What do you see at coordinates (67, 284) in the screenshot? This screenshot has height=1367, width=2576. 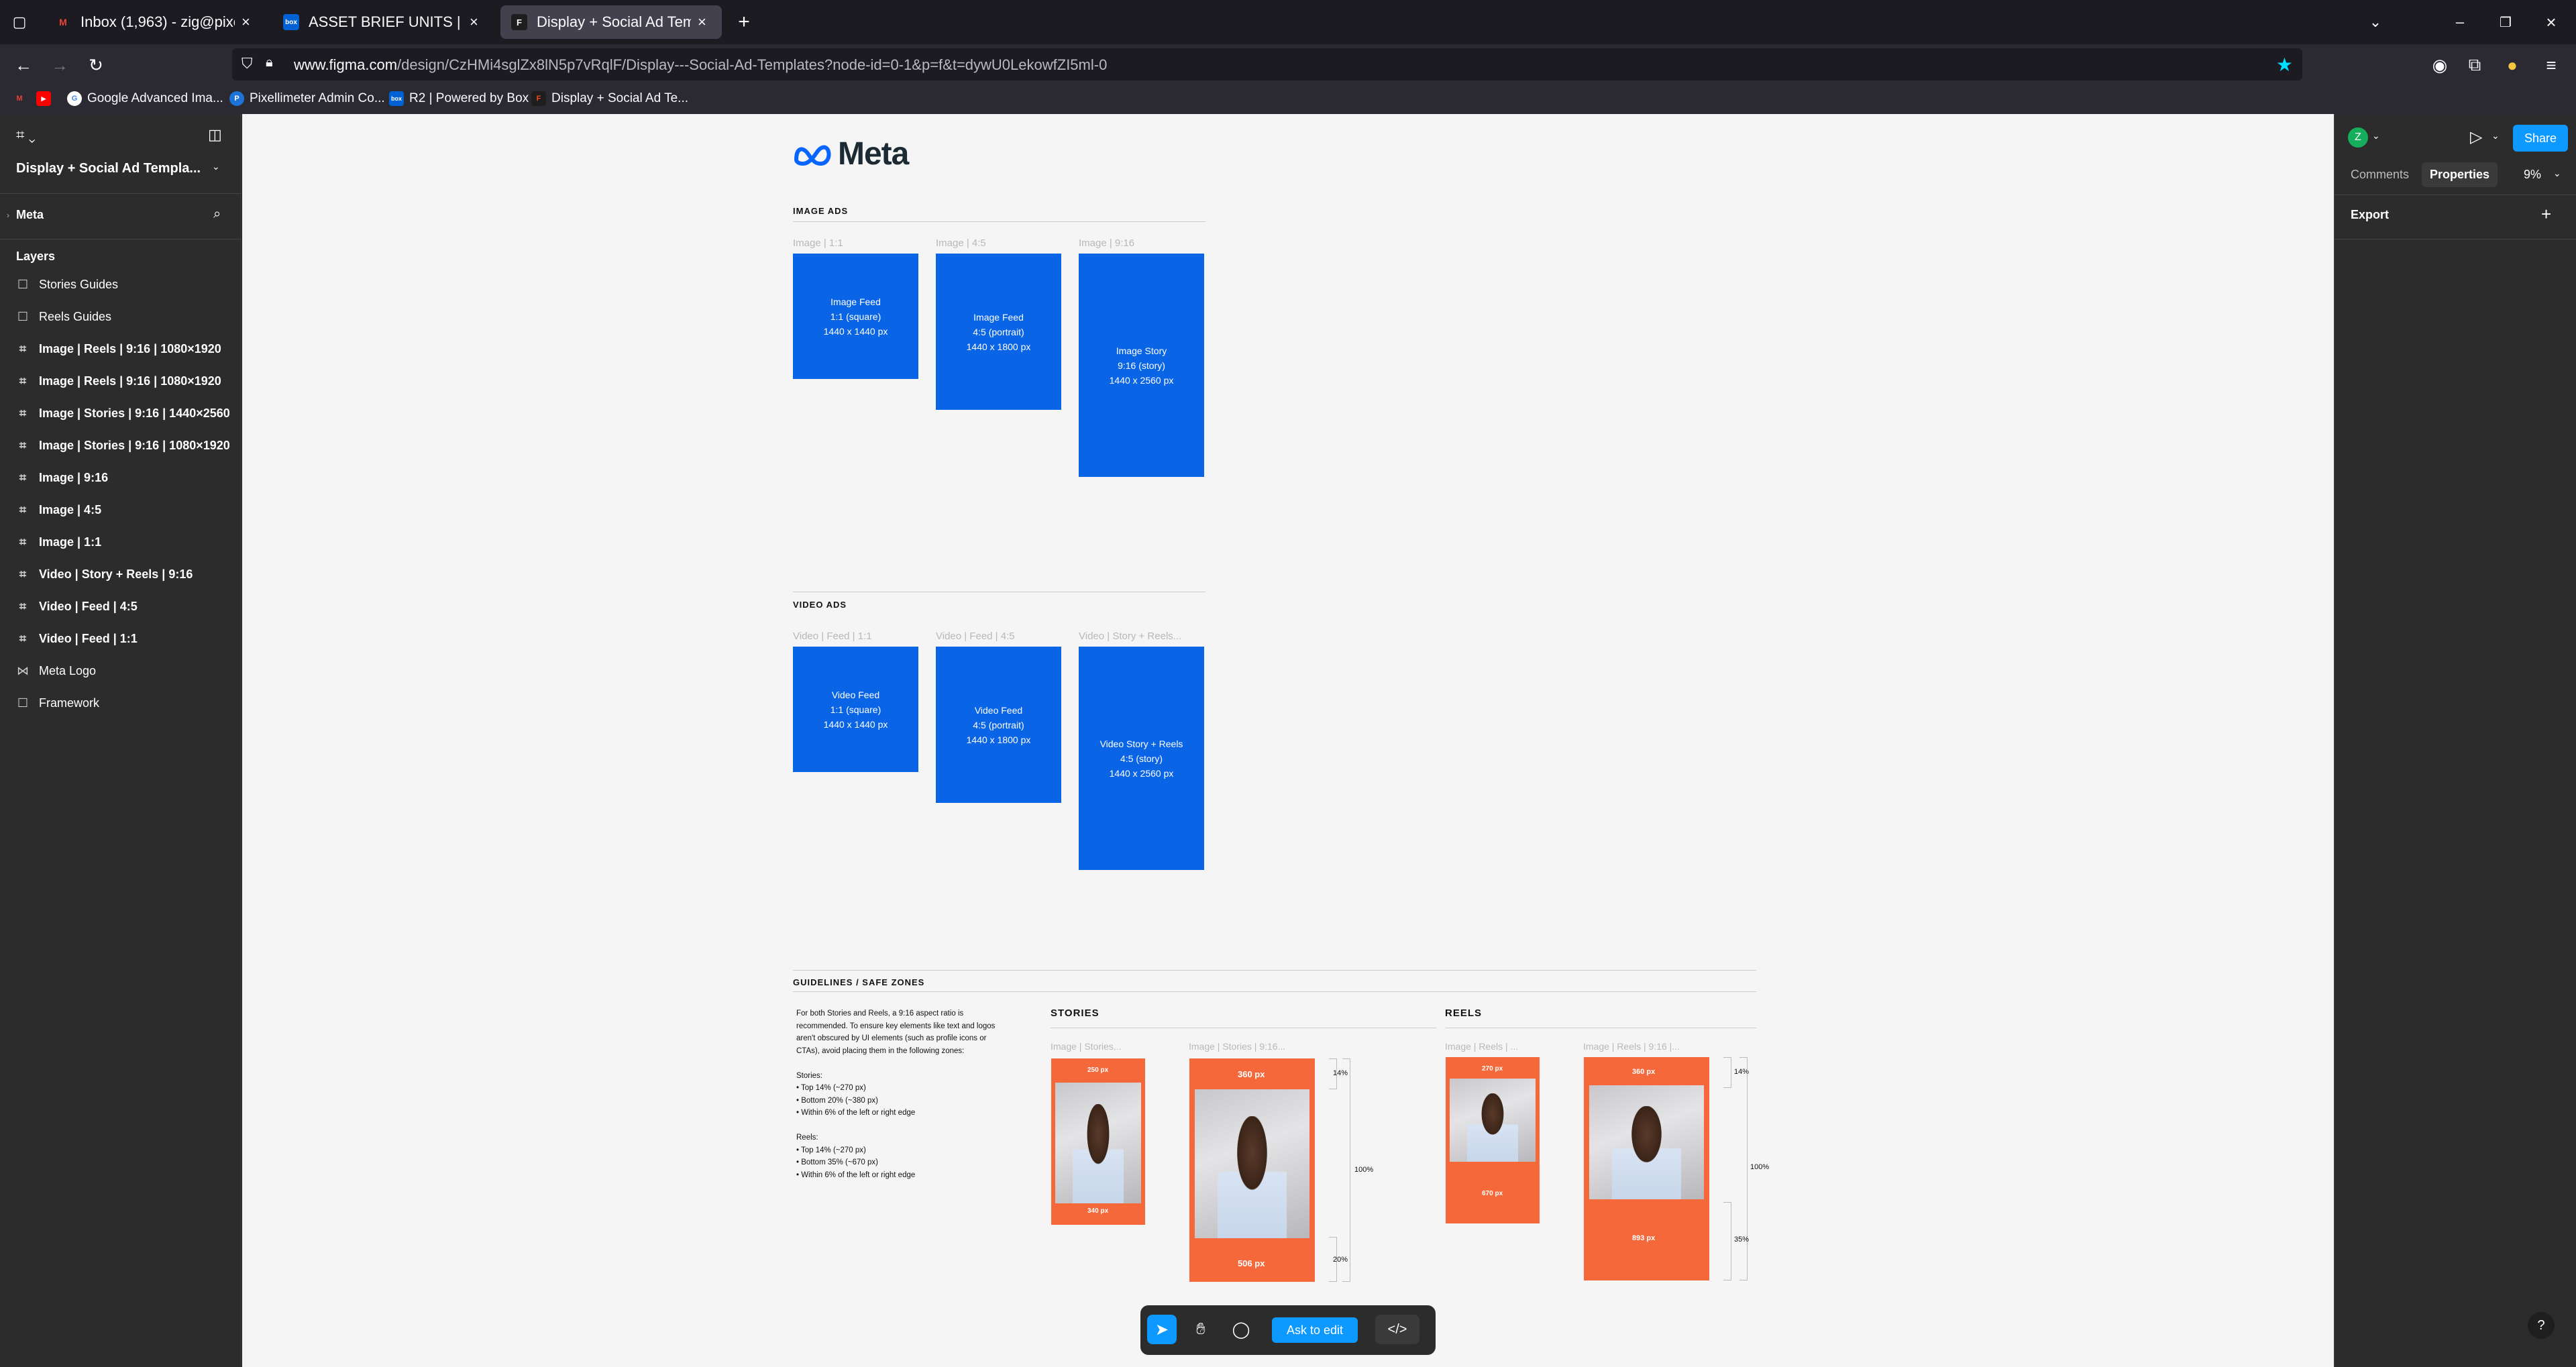 I see `layer-item: ☐ Stories Guides` at bounding box center [67, 284].